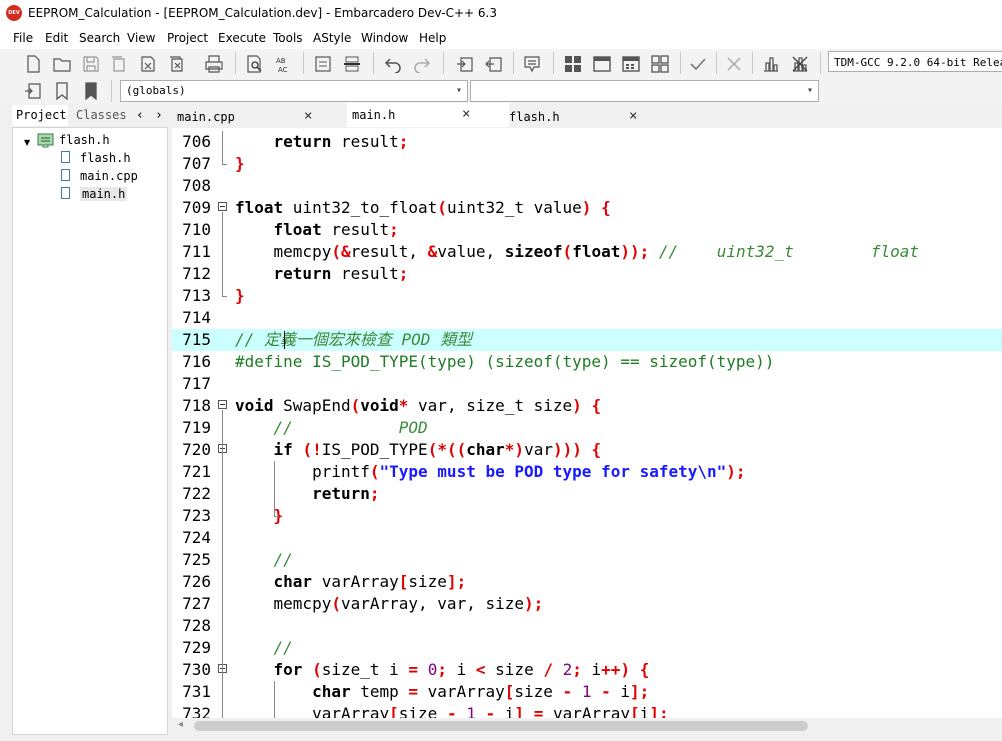 This screenshot has width=1002, height=741. I want to click on code-text: float uint32_to_float(uint32_t value) {, so click(423, 207).